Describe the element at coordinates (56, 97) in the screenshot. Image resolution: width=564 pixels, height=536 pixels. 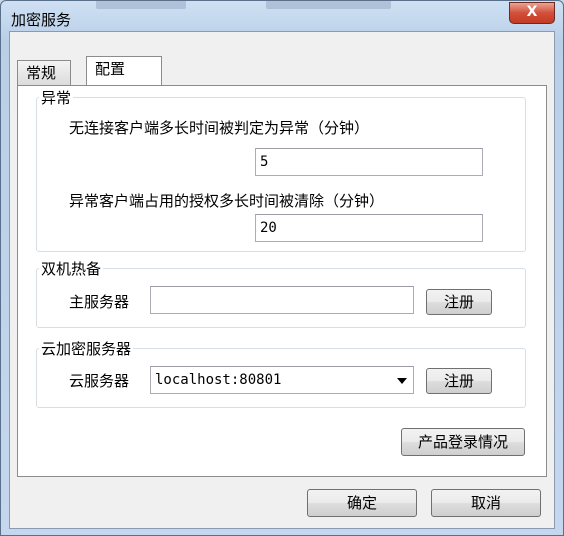
I see `abnormal-group-label: 异常` at that location.